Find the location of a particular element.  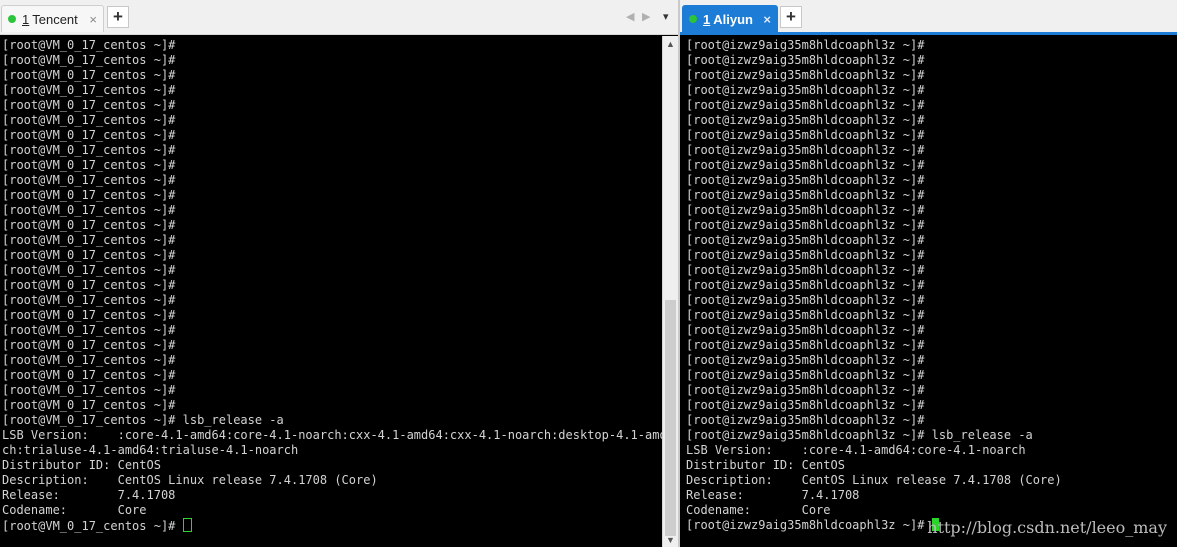

tab-scroll-right-icon: ▶ is located at coordinates (646, 16).